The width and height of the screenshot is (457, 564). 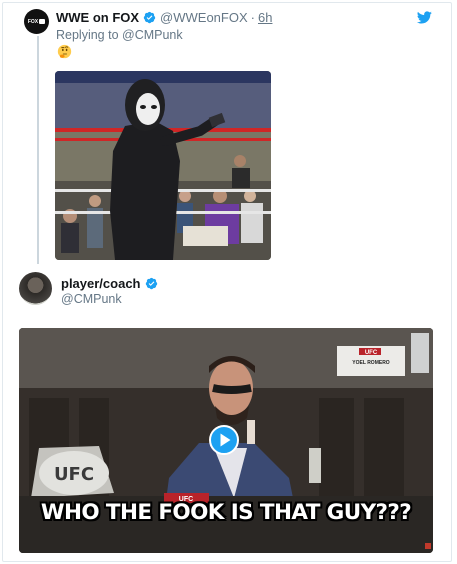 I want to click on display-name: WWE on FOX, so click(x=97, y=17).